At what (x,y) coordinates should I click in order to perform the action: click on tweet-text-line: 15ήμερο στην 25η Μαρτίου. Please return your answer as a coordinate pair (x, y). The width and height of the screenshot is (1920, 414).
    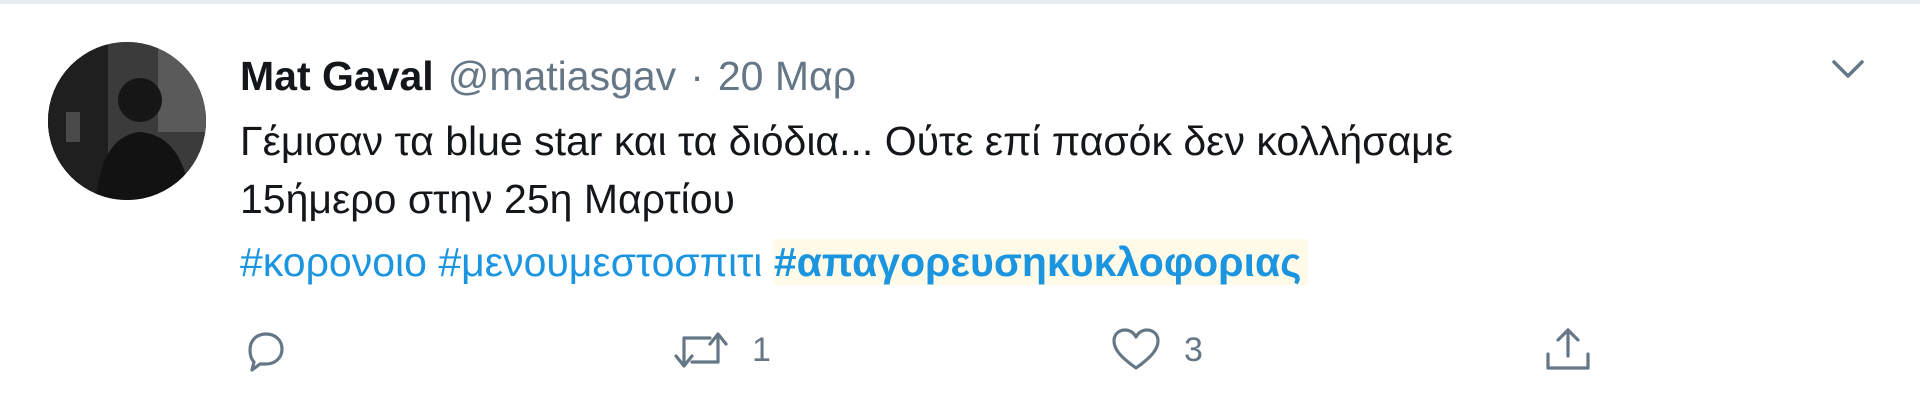
    Looking at the image, I should click on (487, 199).